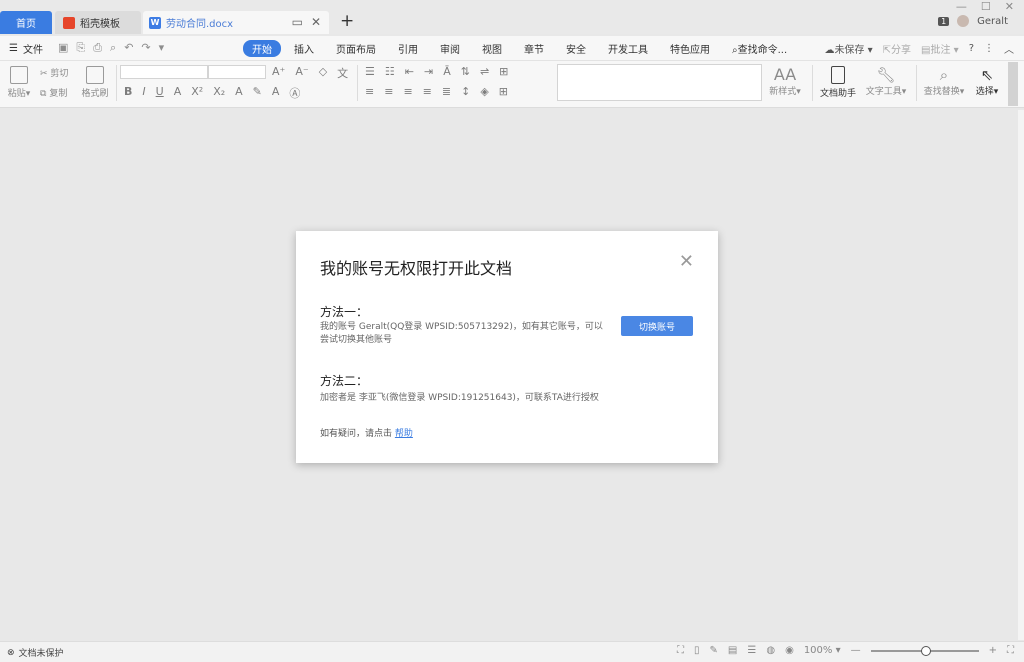 The image size is (1024, 662). What do you see at coordinates (1021, 375) in the screenshot?
I see `right-edge-strip` at bounding box center [1021, 375].